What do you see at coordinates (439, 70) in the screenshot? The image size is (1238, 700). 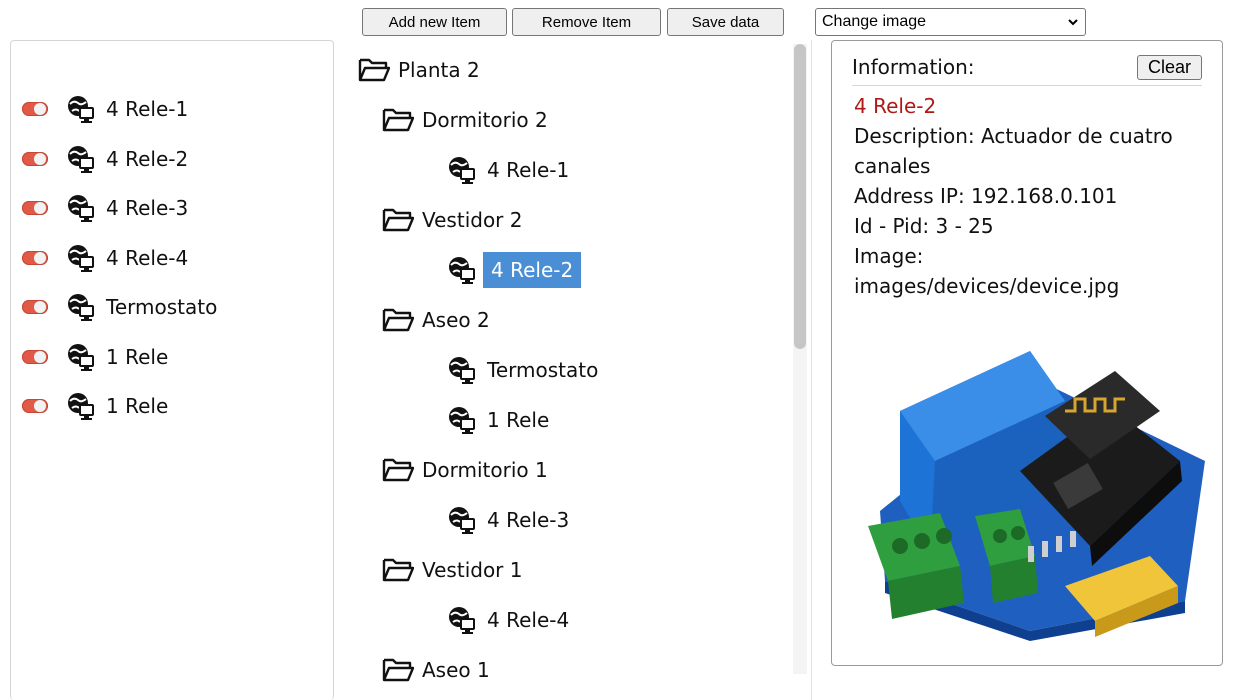 I see `tree-folder-label: Planta 2` at bounding box center [439, 70].